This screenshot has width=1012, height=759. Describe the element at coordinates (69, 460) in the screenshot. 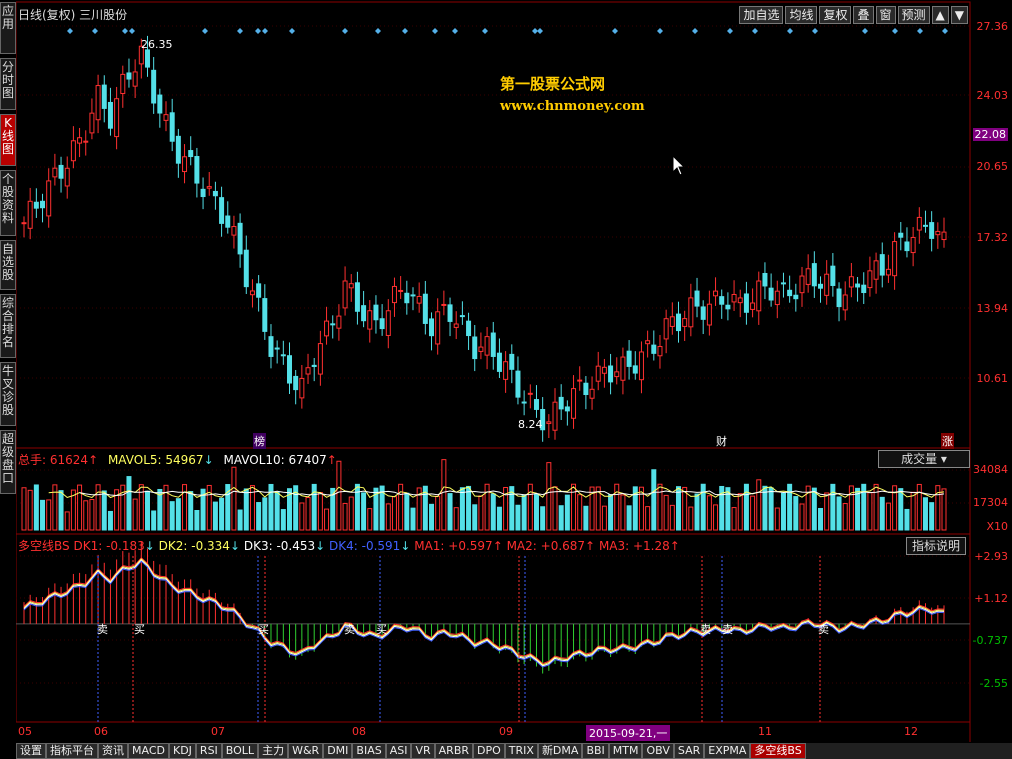

I see `total-volume-value: 61624` at that location.